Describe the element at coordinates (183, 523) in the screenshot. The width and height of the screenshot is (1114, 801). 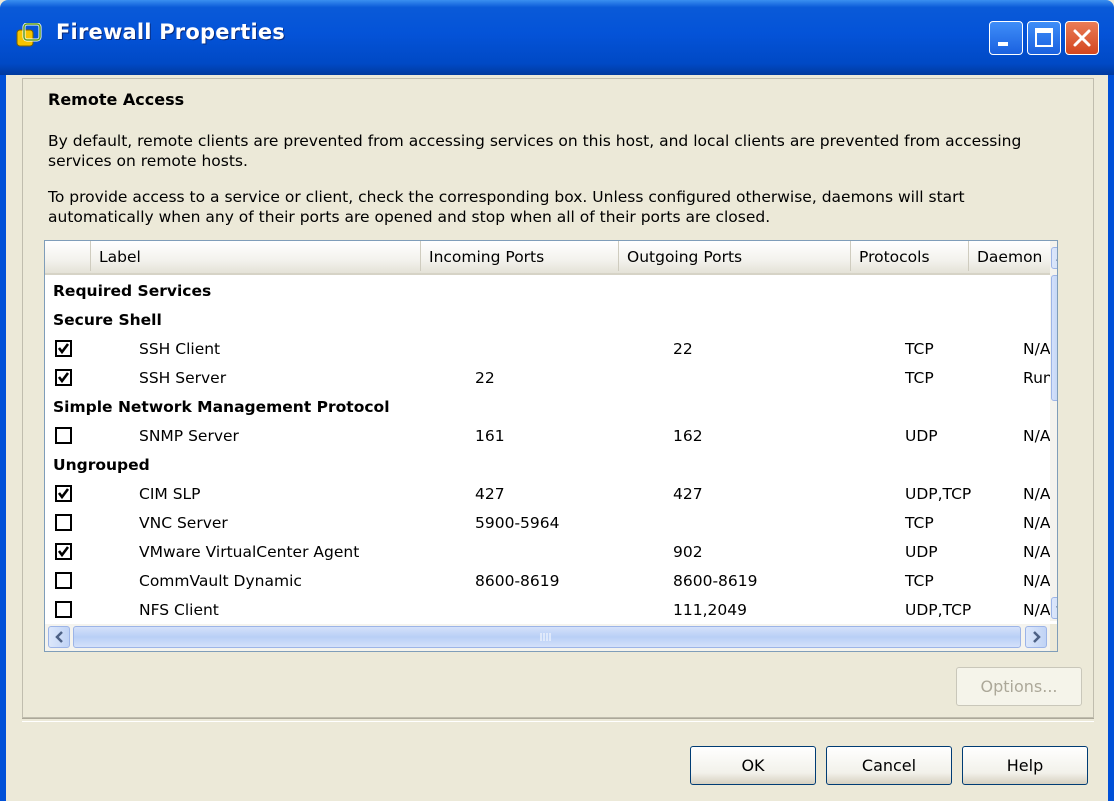
I see `cell-label: VNC Server` at that location.